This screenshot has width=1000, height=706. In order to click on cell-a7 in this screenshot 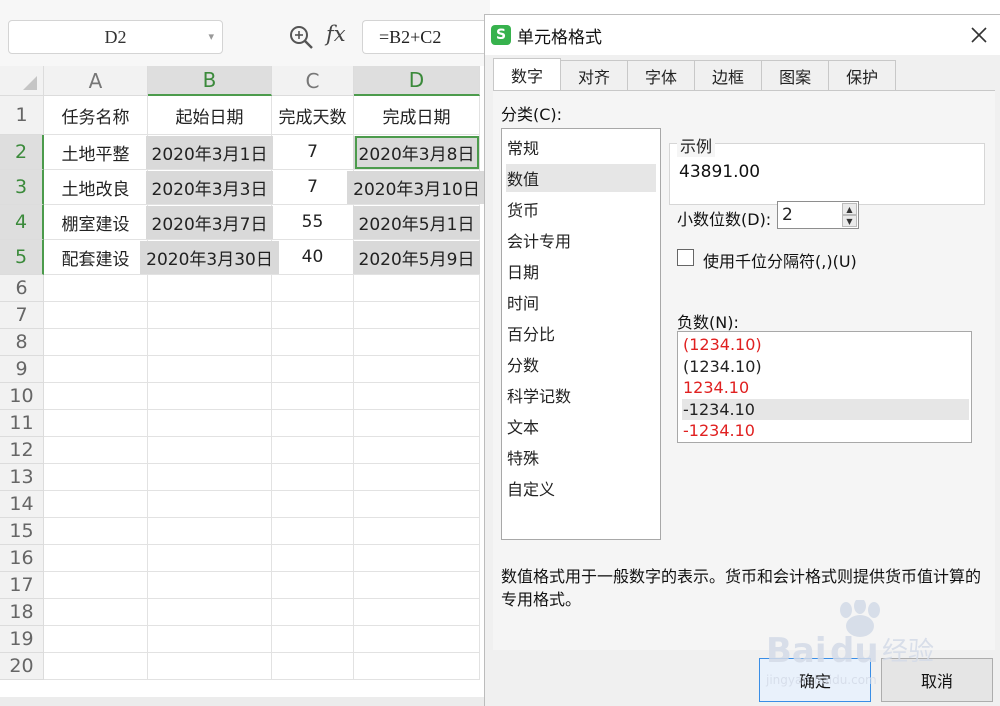, I will do `click(96, 315)`.